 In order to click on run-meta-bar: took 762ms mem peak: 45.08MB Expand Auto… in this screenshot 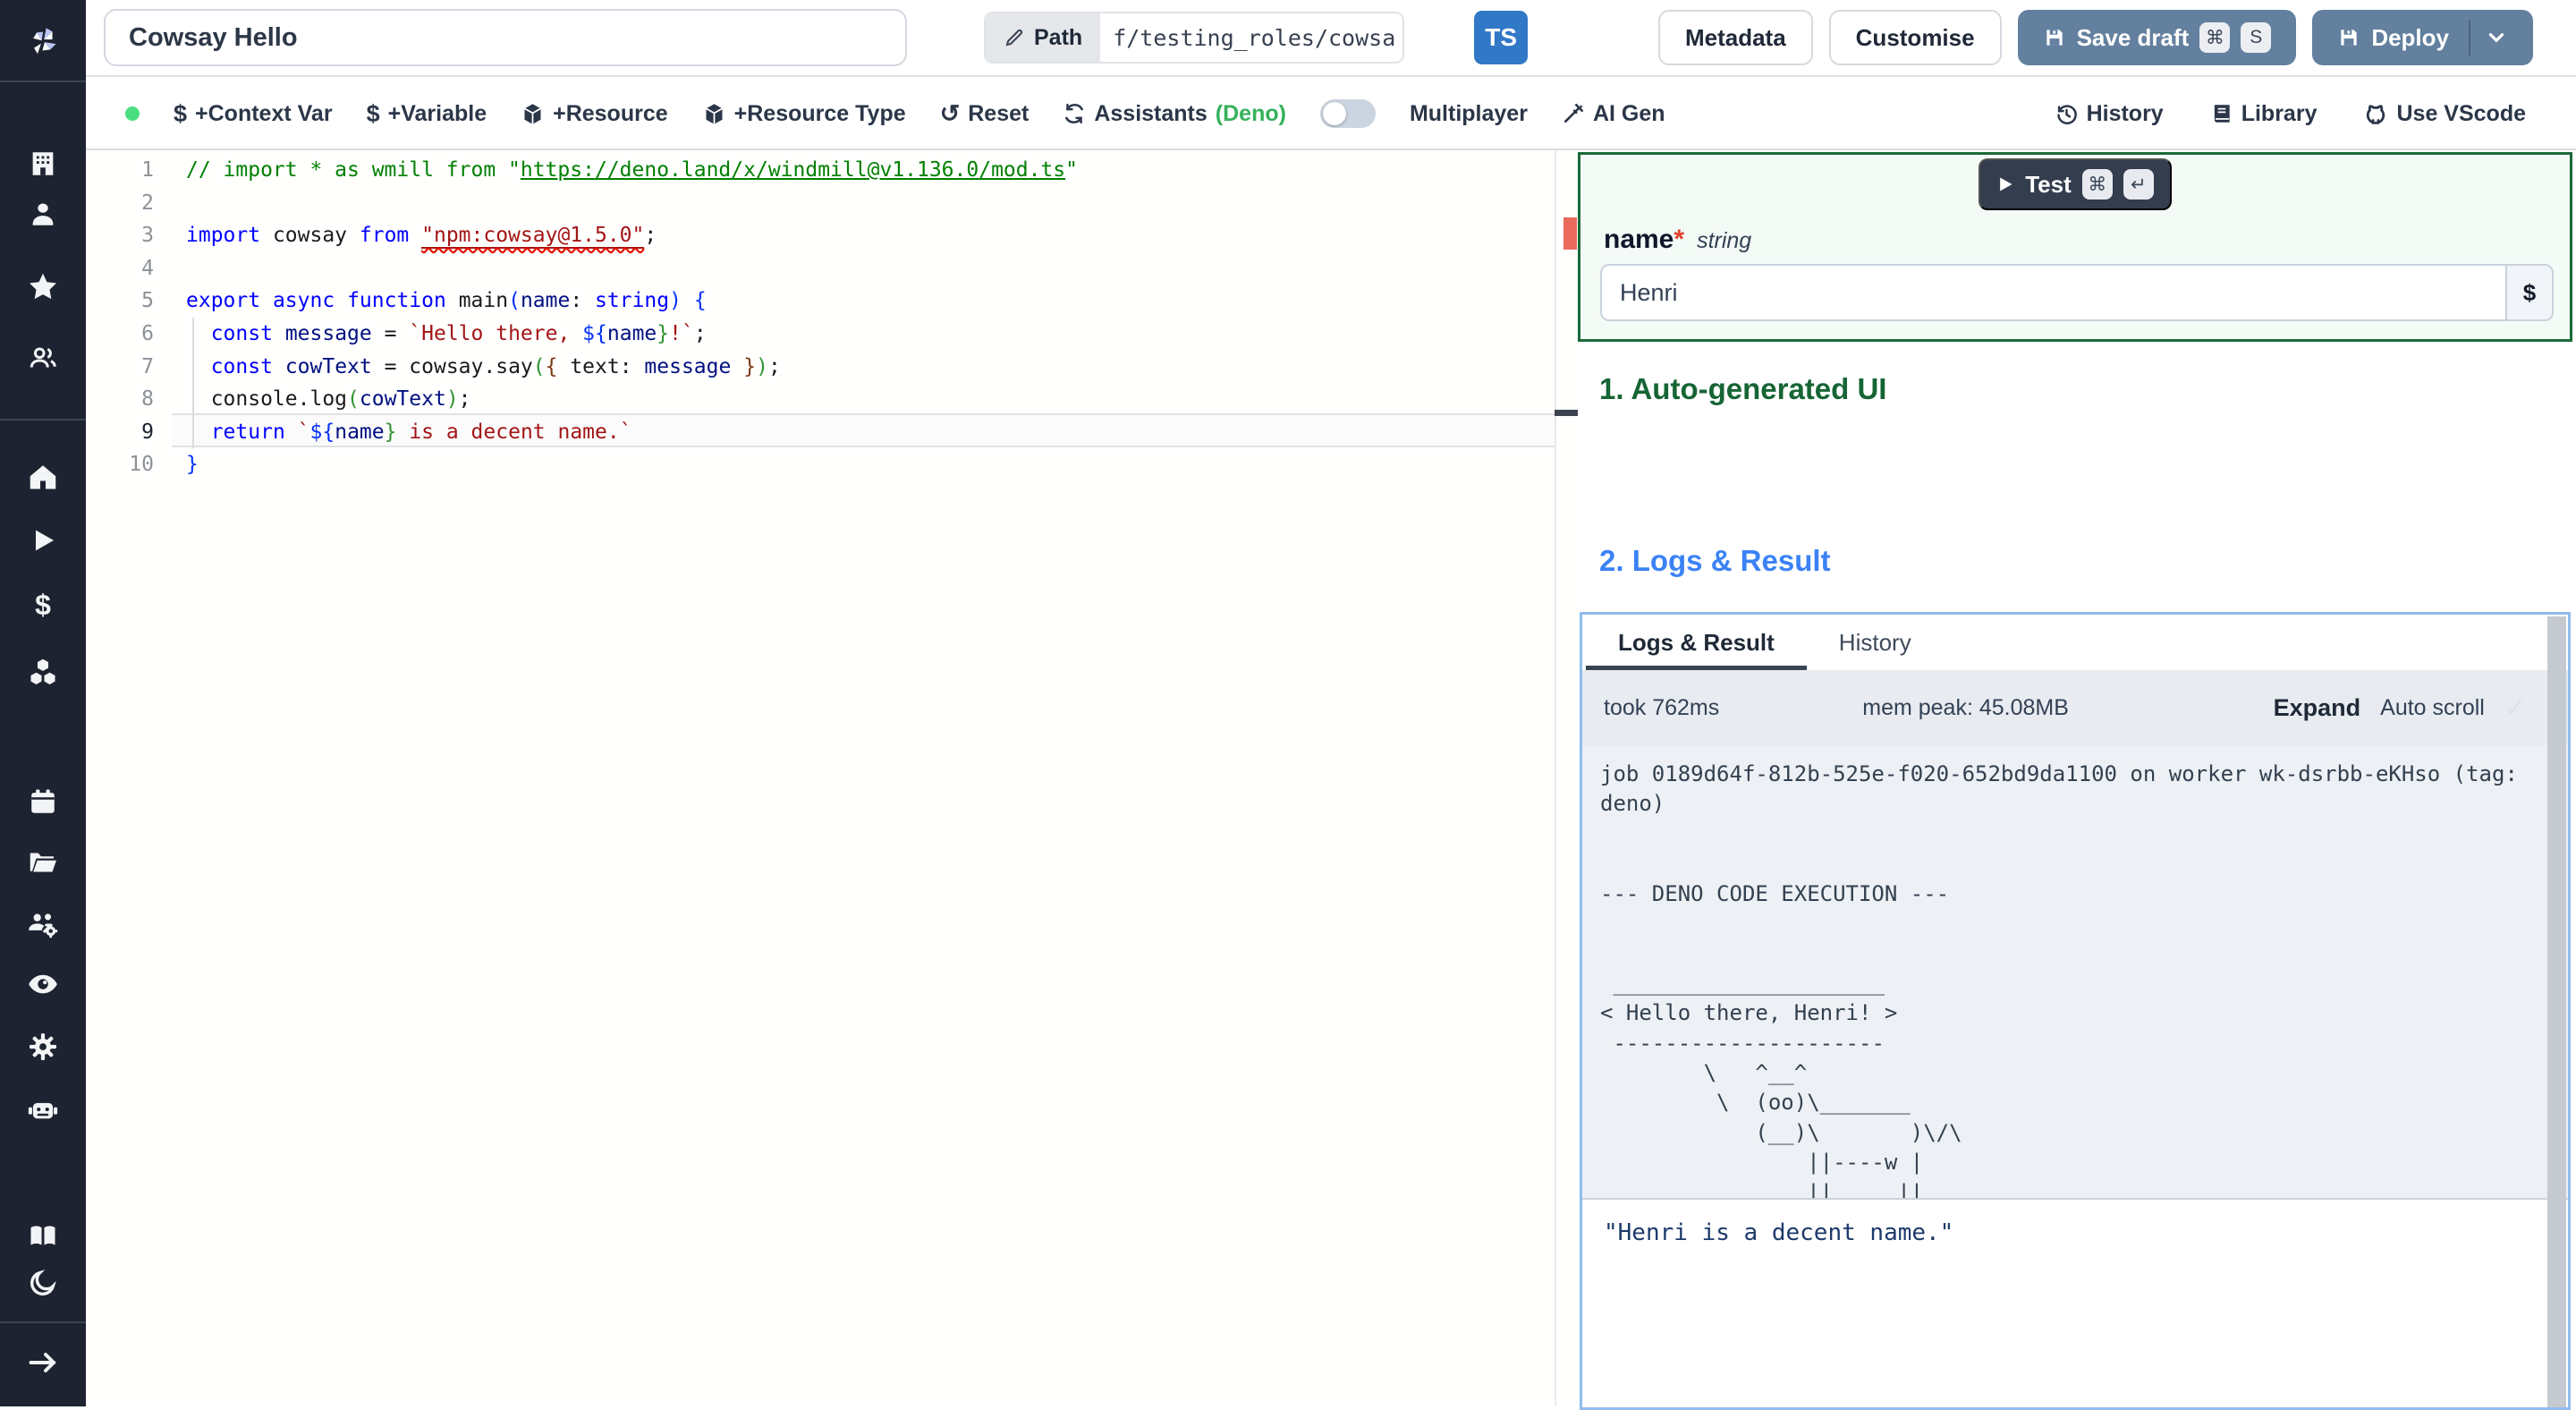, I will do `click(2075, 707)`.